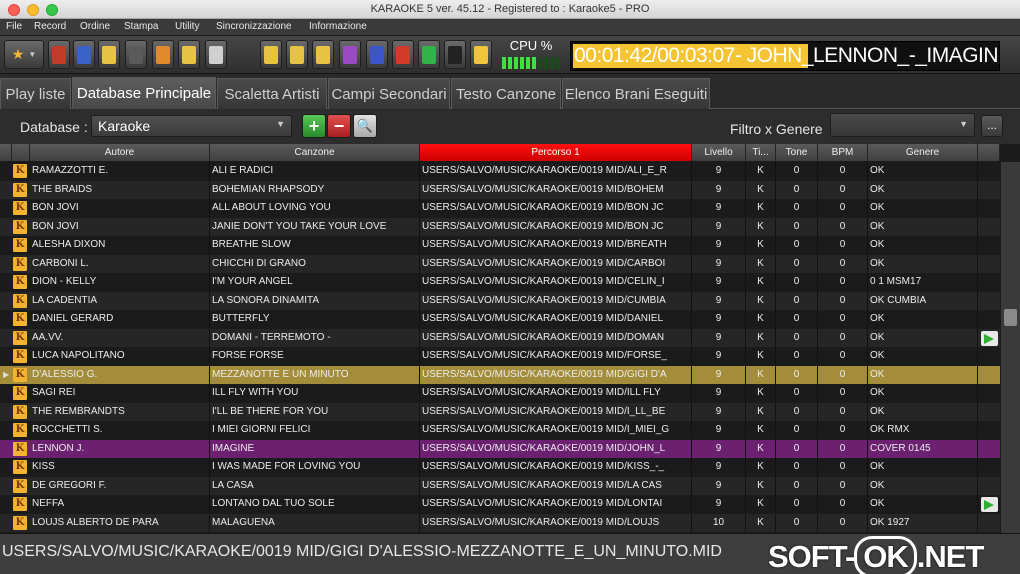 The image size is (1020, 574). Describe the element at coordinates (338, 26) in the screenshot. I see `menu-informazione: Informazione` at that location.